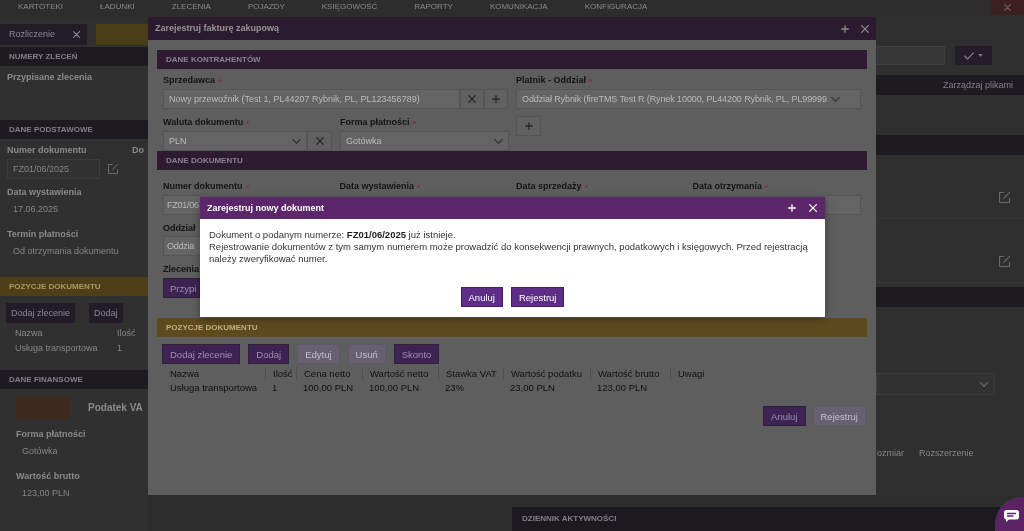  I want to click on field-value: 123,00 PLN, so click(46, 493).